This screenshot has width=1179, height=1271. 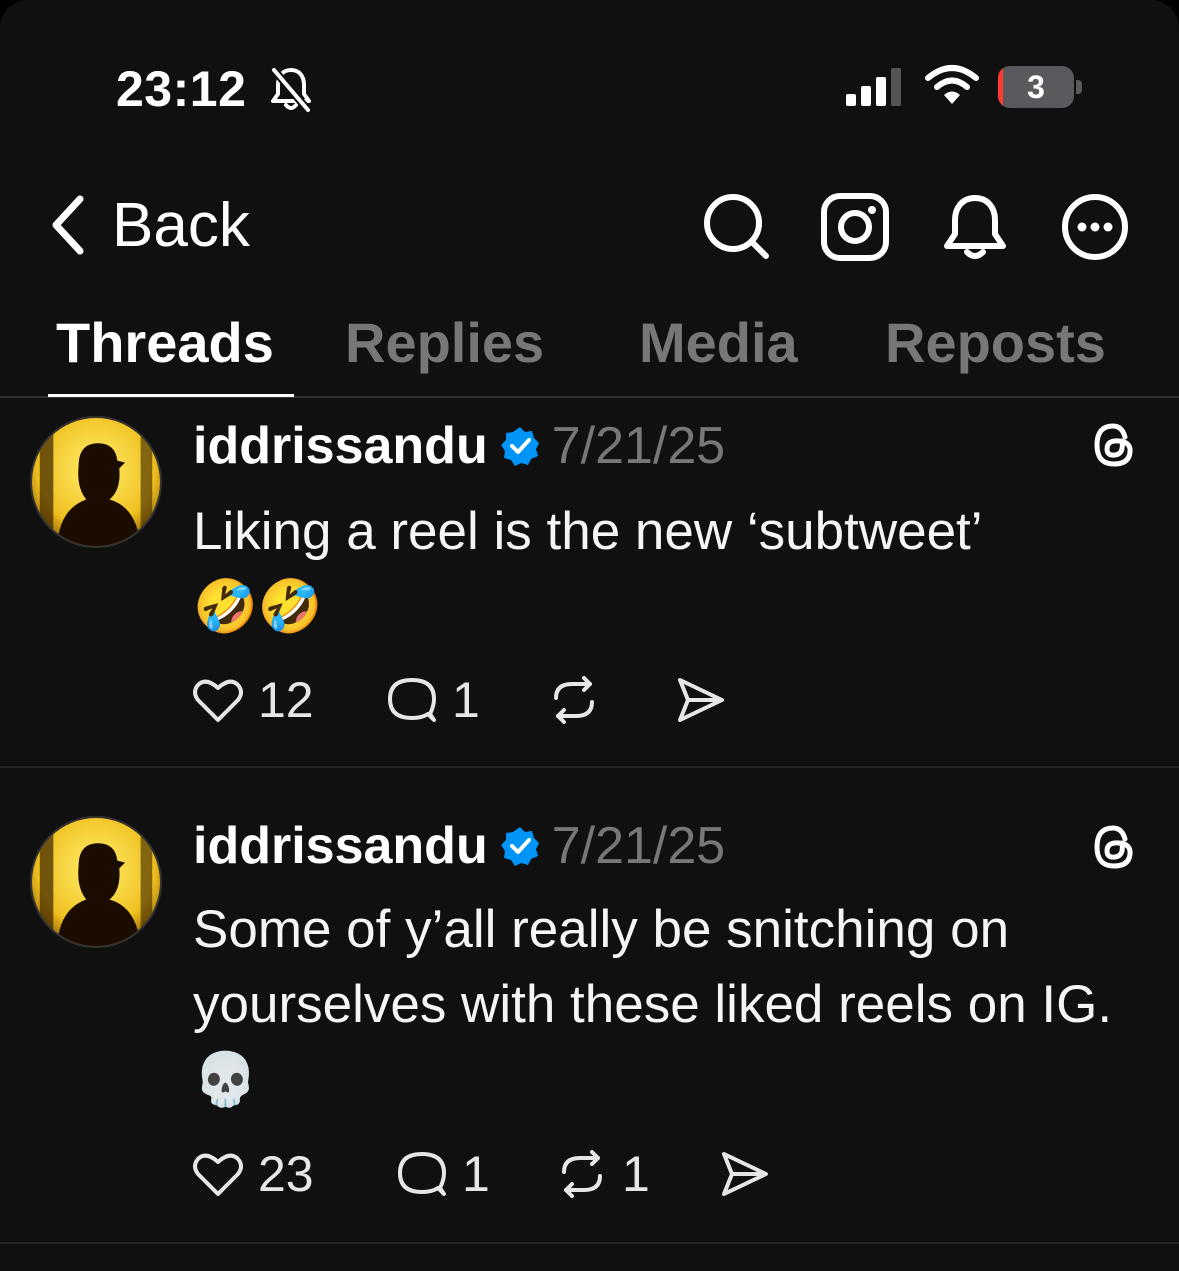 What do you see at coordinates (589, 225) in the screenshot?
I see `top-nav-bar: Back` at bounding box center [589, 225].